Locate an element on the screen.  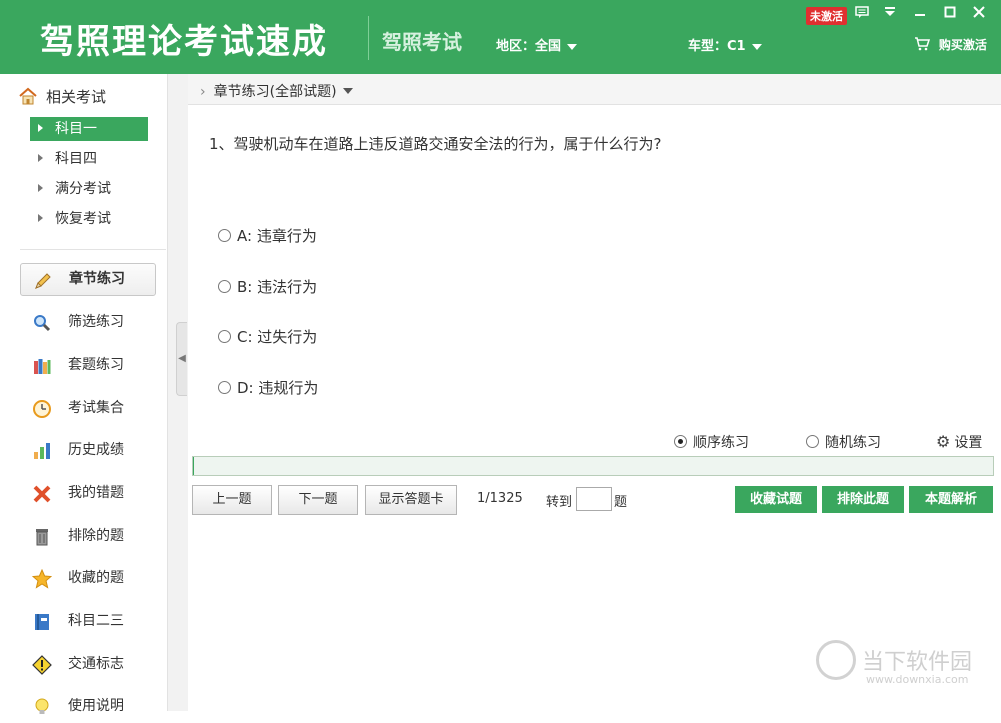
title-bar: 驾照理论考试速成 驾照考试 地区：全国 车型：C1 未激活 购买激活 is located at coordinates (500, 37).